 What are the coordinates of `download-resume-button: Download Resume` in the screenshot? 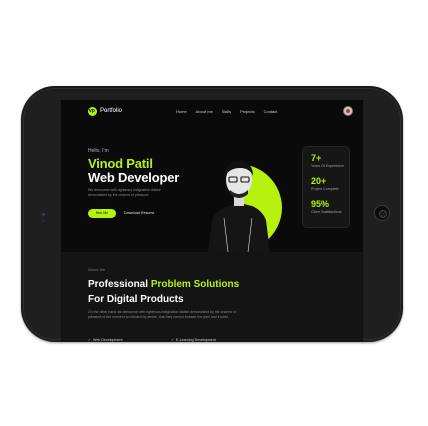 It's located at (139, 213).